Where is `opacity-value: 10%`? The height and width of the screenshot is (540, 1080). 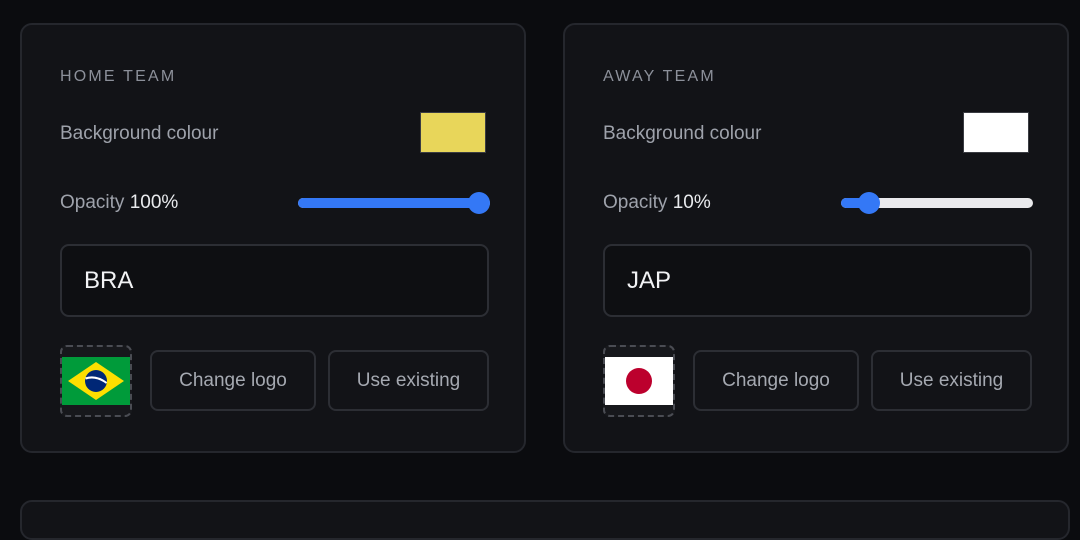
opacity-value: 10% is located at coordinates (691, 202).